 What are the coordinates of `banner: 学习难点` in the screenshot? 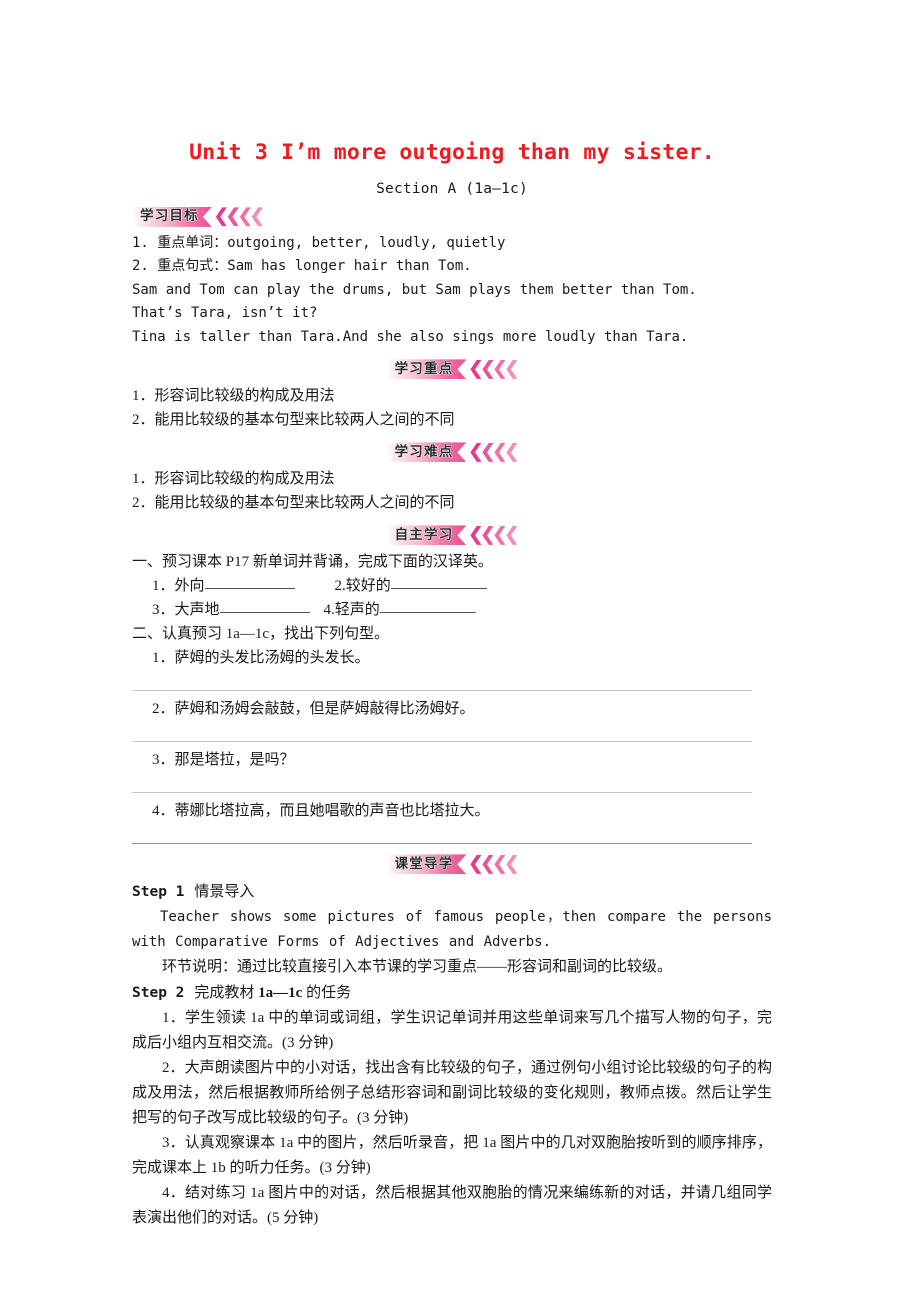 It's located at (452, 452).